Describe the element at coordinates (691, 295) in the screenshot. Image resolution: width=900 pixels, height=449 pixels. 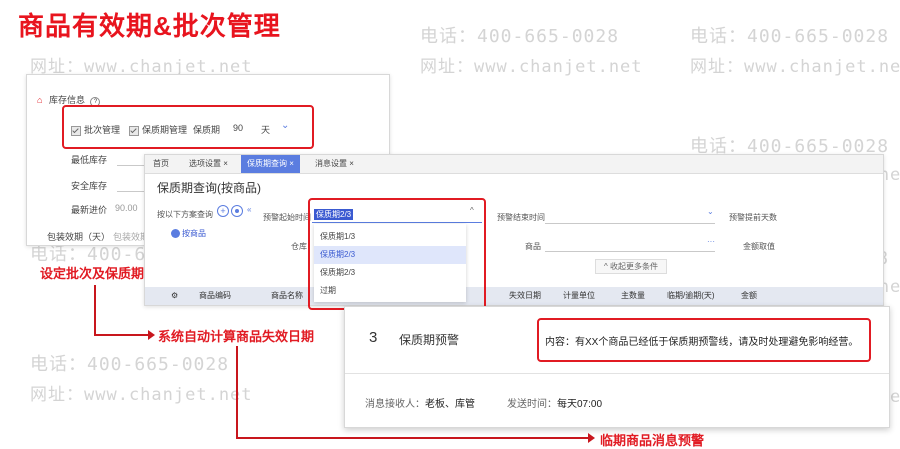
I see `col-days: 临期/逾期(天)` at that location.